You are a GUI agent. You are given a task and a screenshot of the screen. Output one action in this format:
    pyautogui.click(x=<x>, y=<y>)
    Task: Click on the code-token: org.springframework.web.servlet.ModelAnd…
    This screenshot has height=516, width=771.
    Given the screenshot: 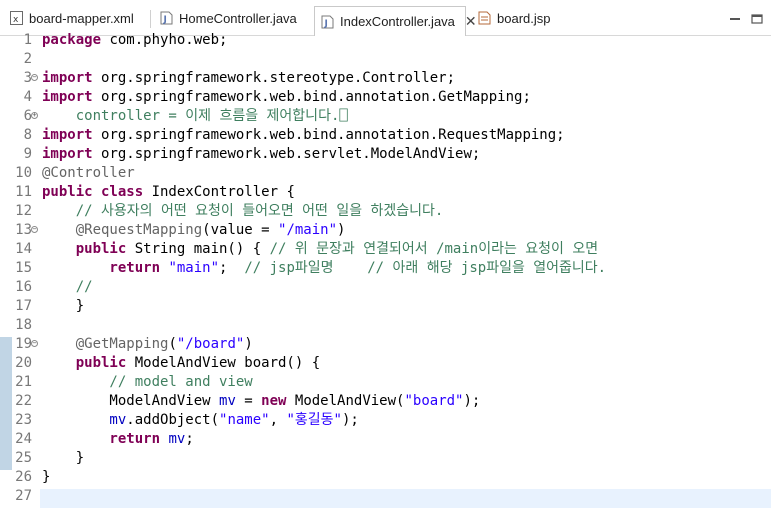 What is the action you would take?
    pyautogui.click(x=291, y=154)
    